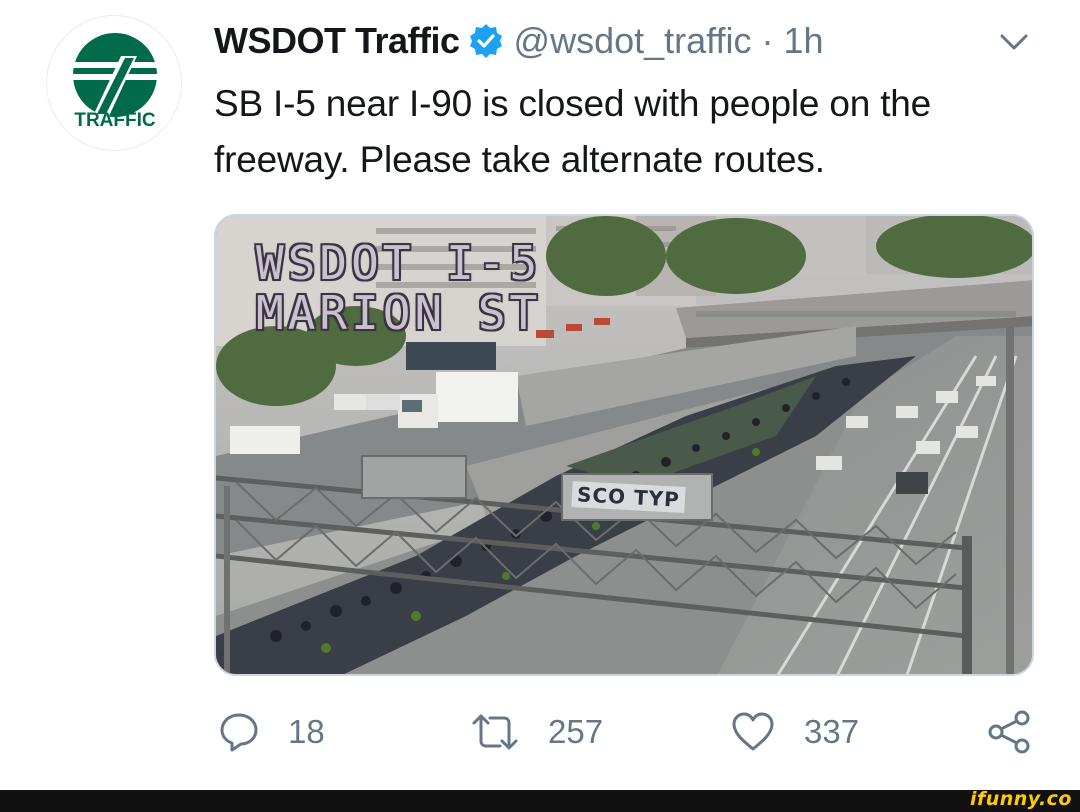  Describe the element at coordinates (239, 732) in the screenshot. I see `reply-icon` at that location.